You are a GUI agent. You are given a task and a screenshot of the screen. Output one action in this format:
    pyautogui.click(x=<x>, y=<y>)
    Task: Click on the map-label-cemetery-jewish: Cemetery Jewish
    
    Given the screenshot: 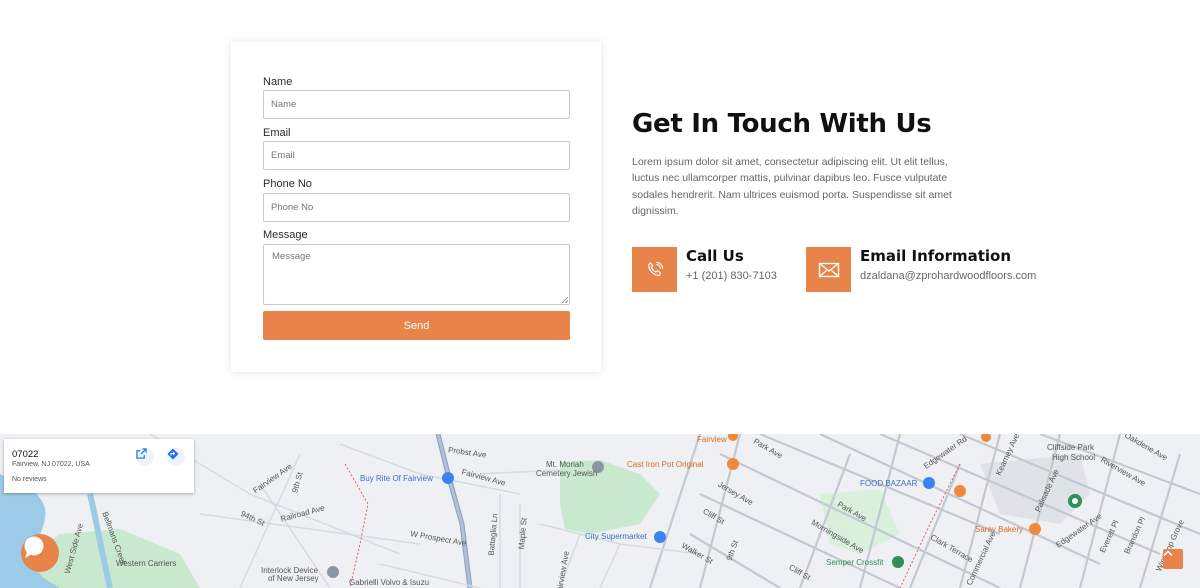 What is the action you would take?
    pyautogui.click(x=567, y=473)
    